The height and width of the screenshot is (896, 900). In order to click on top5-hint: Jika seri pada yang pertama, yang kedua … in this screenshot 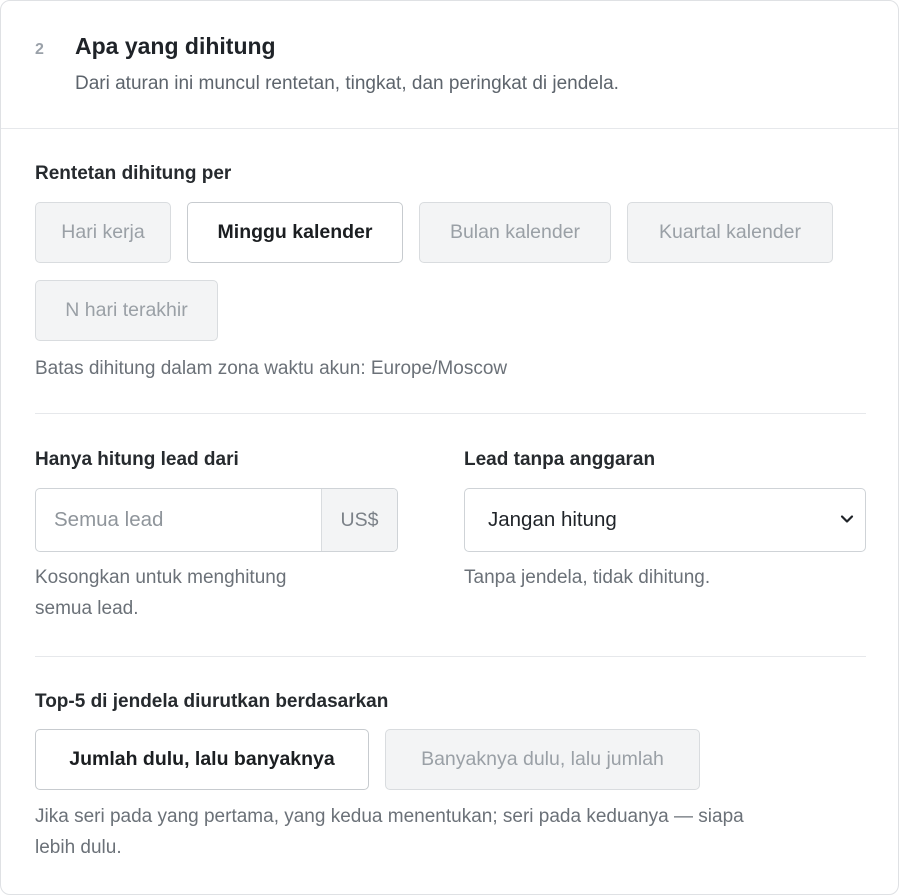, I will do `click(389, 832)`.